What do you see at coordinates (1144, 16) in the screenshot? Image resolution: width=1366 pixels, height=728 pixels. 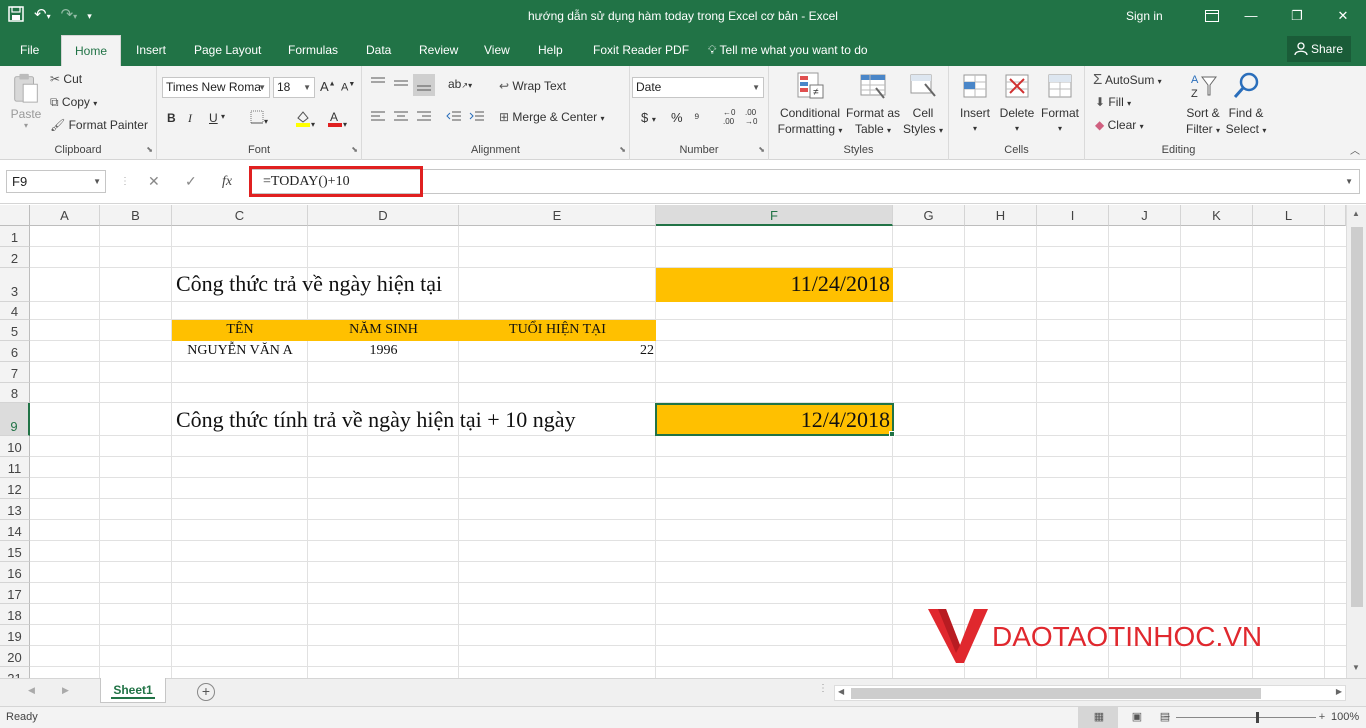 I see `sign-in-link: Sign in` at bounding box center [1144, 16].